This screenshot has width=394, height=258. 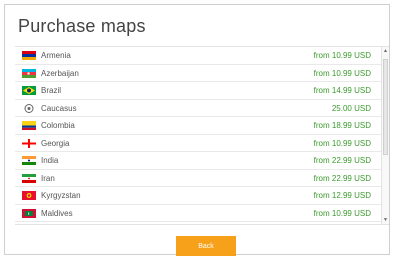 What do you see at coordinates (55, 143) in the screenshot?
I see `country-name: Georgia` at bounding box center [55, 143].